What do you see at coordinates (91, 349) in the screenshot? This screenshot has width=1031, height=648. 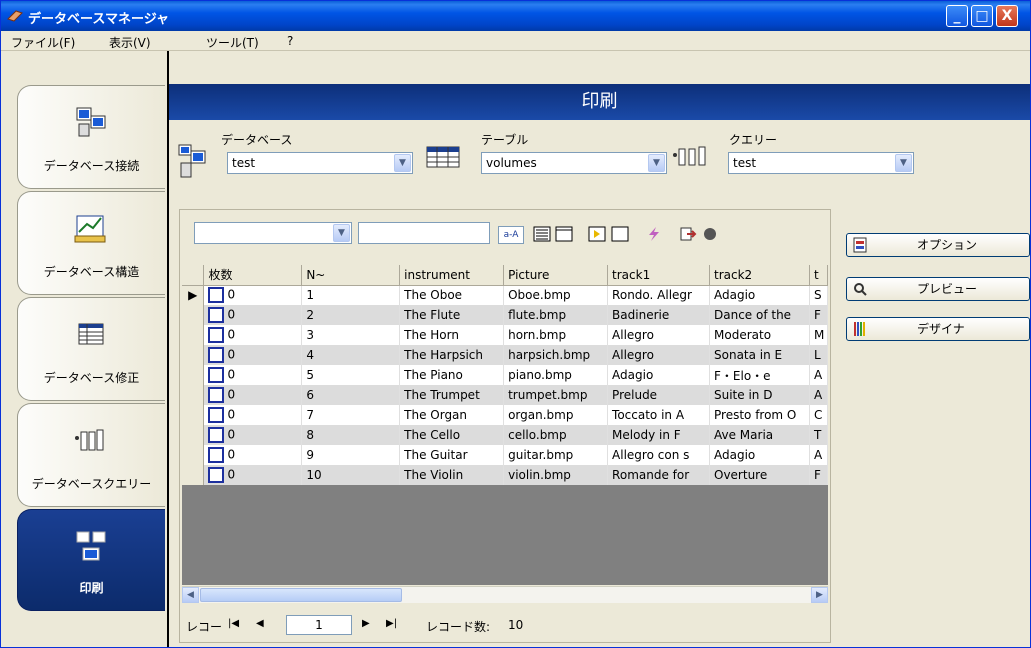 I see `nav-database-edit: データベース修正` at bounding box center [91, 349].